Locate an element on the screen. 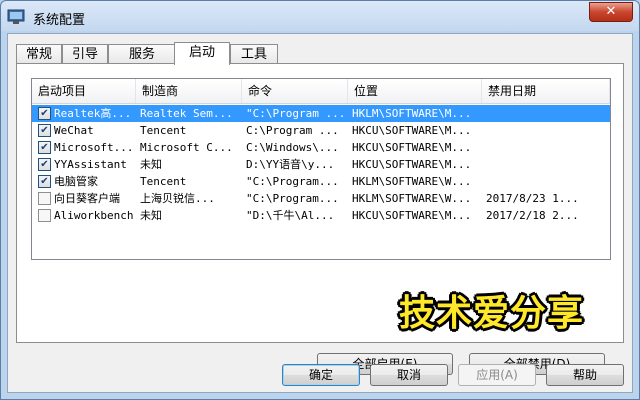  cell-item: 电脑管家 is located at coordinates (76, 181).